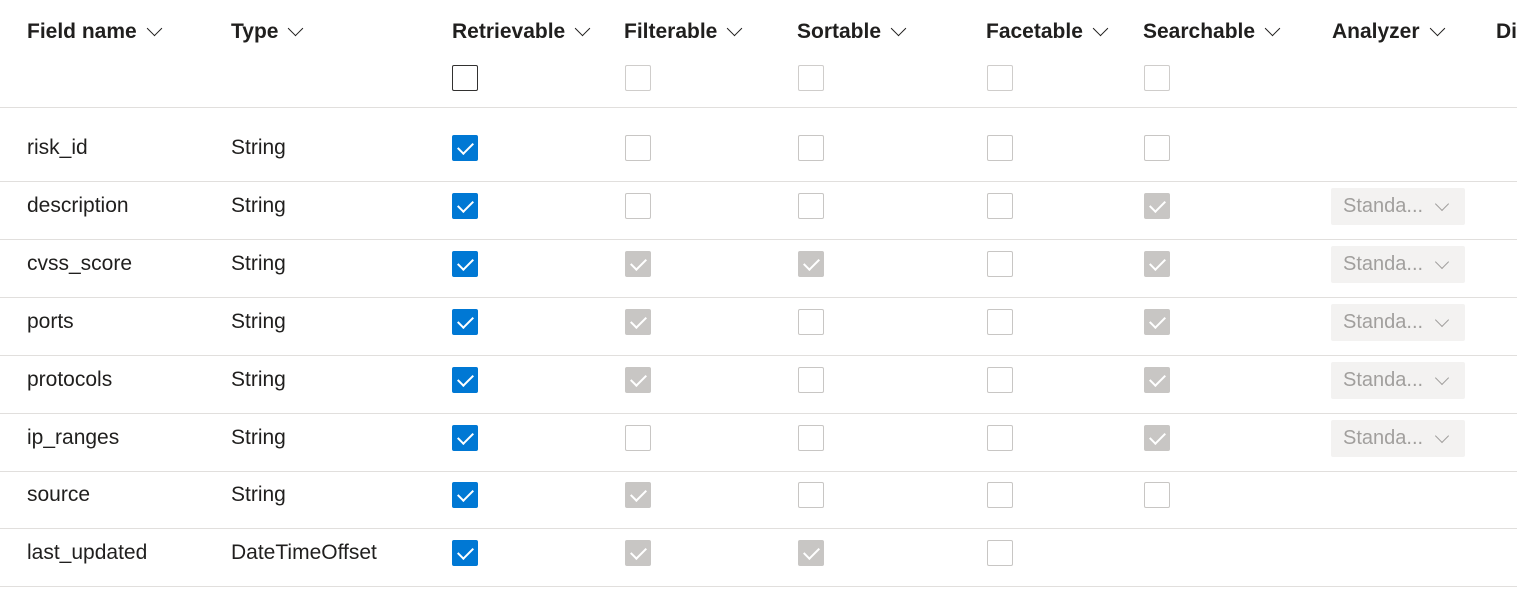 This screenshot has height=595, width=1517. What do you see at coordinates (1000, 78) in the screenshot?
I see `select-all-facetable-checkbox` at bounding box center [1000, 78].